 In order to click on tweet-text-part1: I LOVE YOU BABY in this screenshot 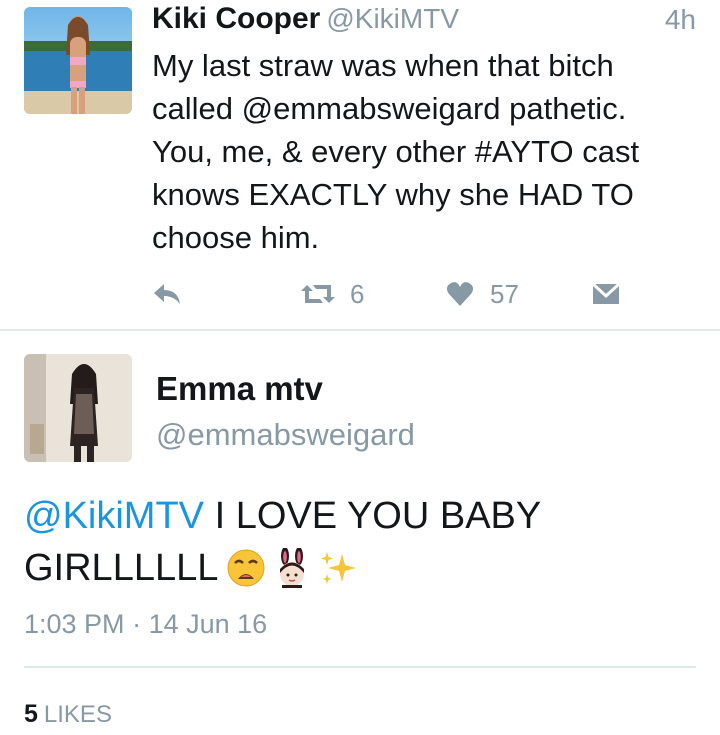, I will do `click(373, 516)`.